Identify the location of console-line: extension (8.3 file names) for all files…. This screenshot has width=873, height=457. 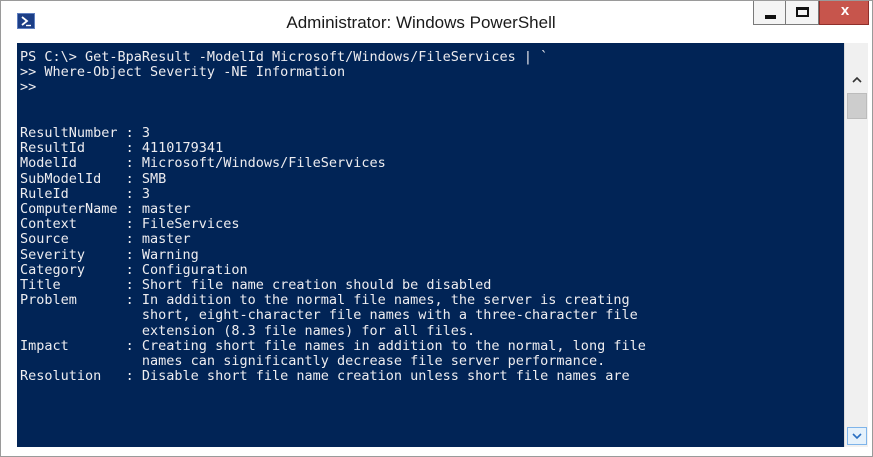
(248, 330).